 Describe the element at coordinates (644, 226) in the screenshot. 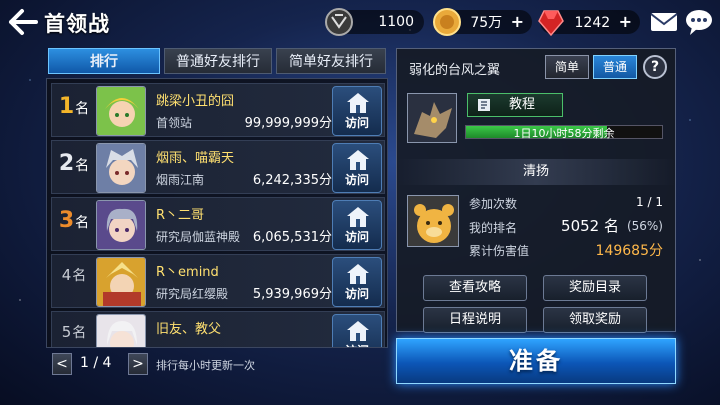

I see `my-rank-percent: (56%)` at that location.